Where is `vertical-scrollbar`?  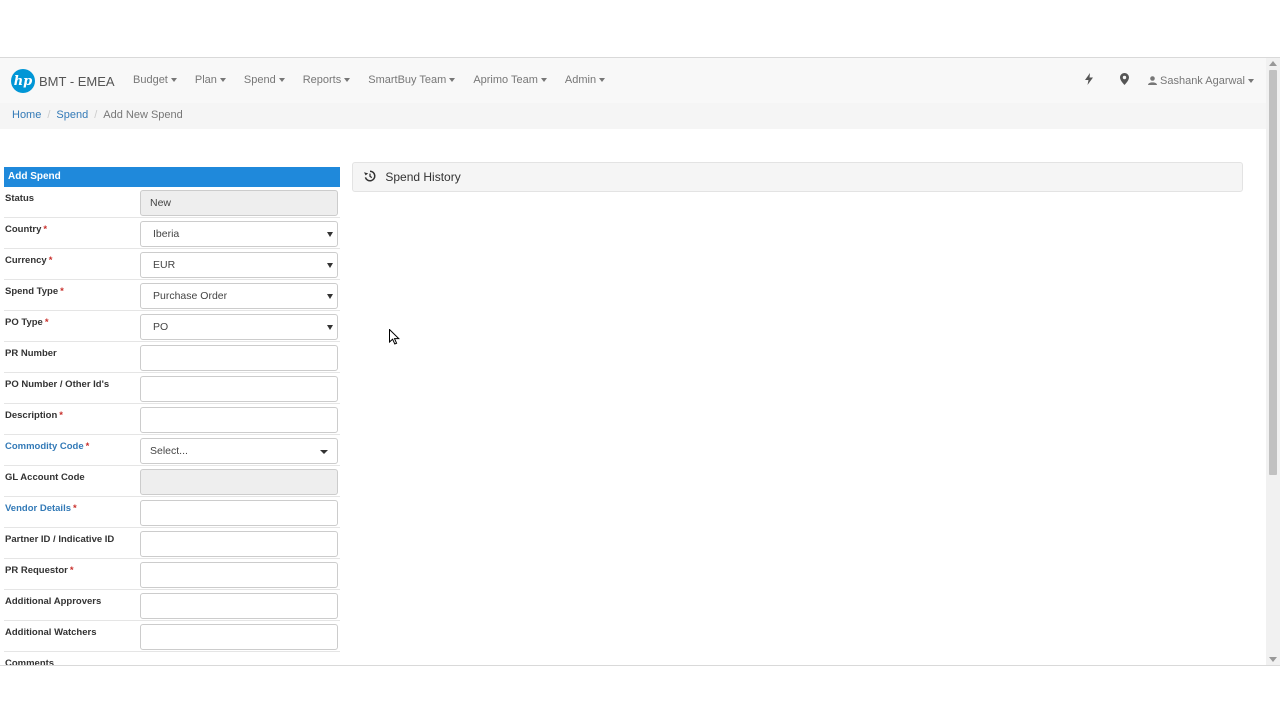 vertical-scrollbar is located at coordinates (1273, 361).